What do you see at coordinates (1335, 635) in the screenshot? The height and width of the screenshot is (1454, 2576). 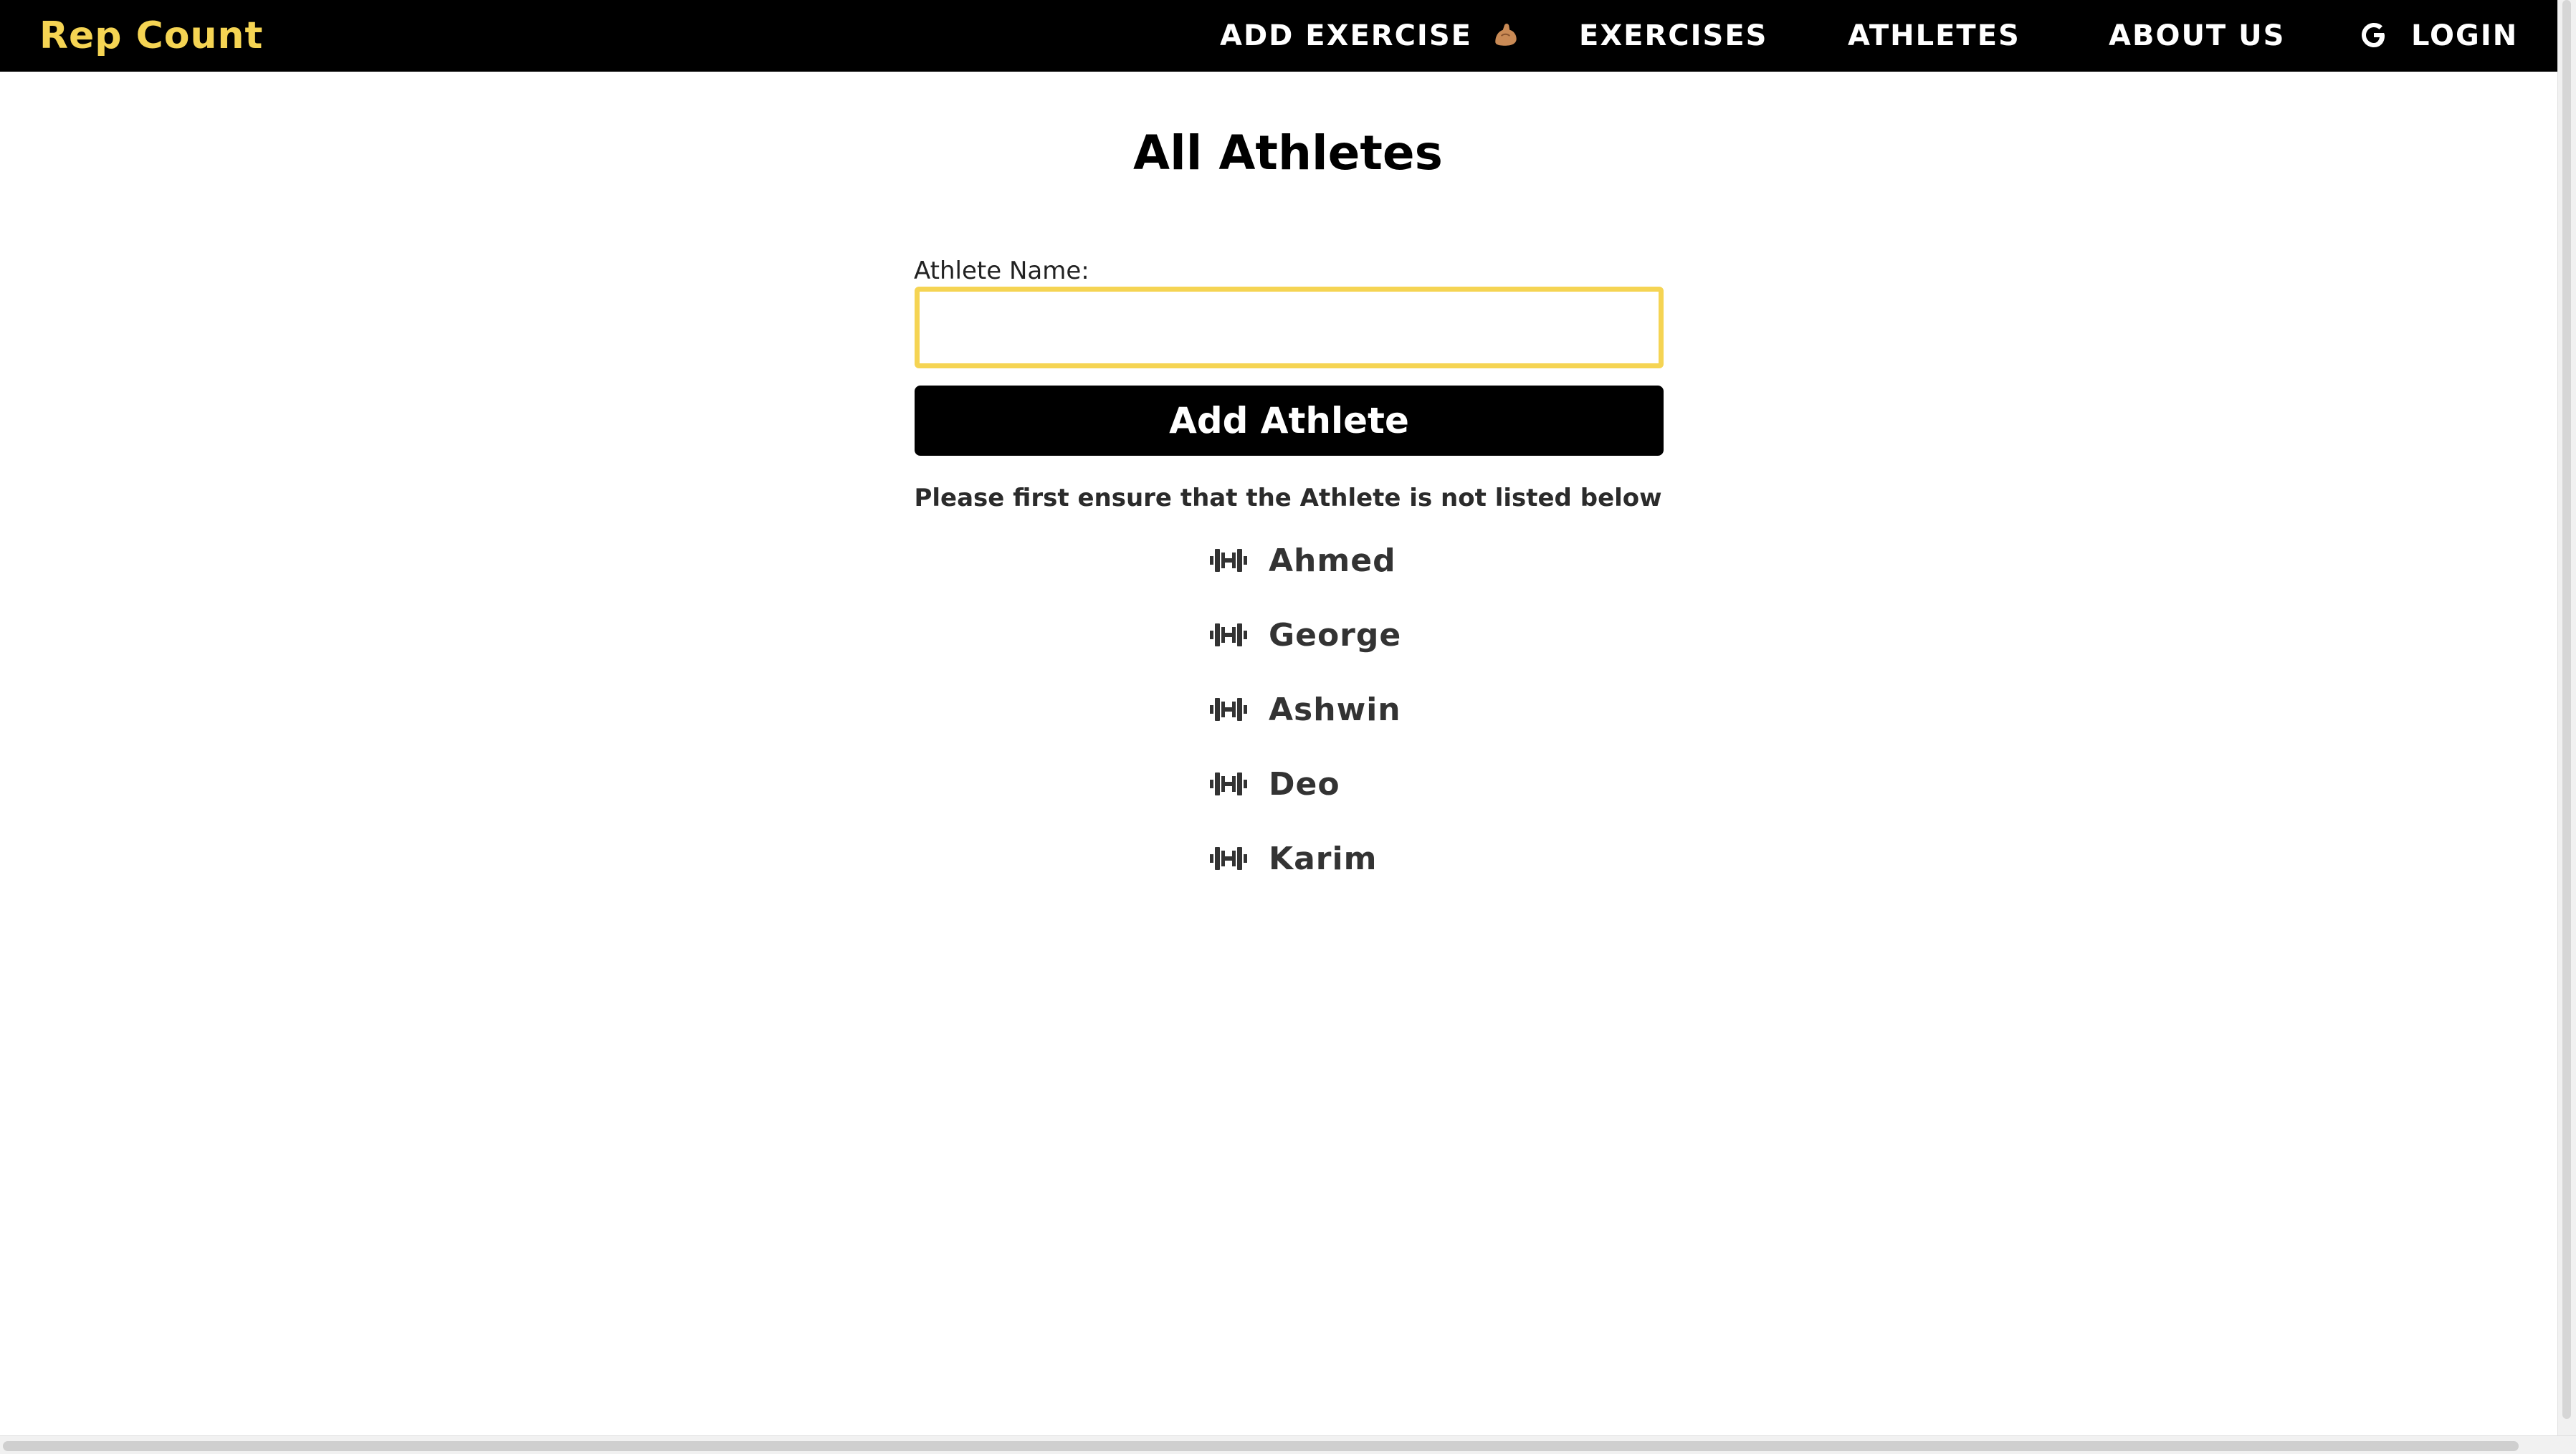 I see `athlete-name: George` at bounding box center [1335, 635].